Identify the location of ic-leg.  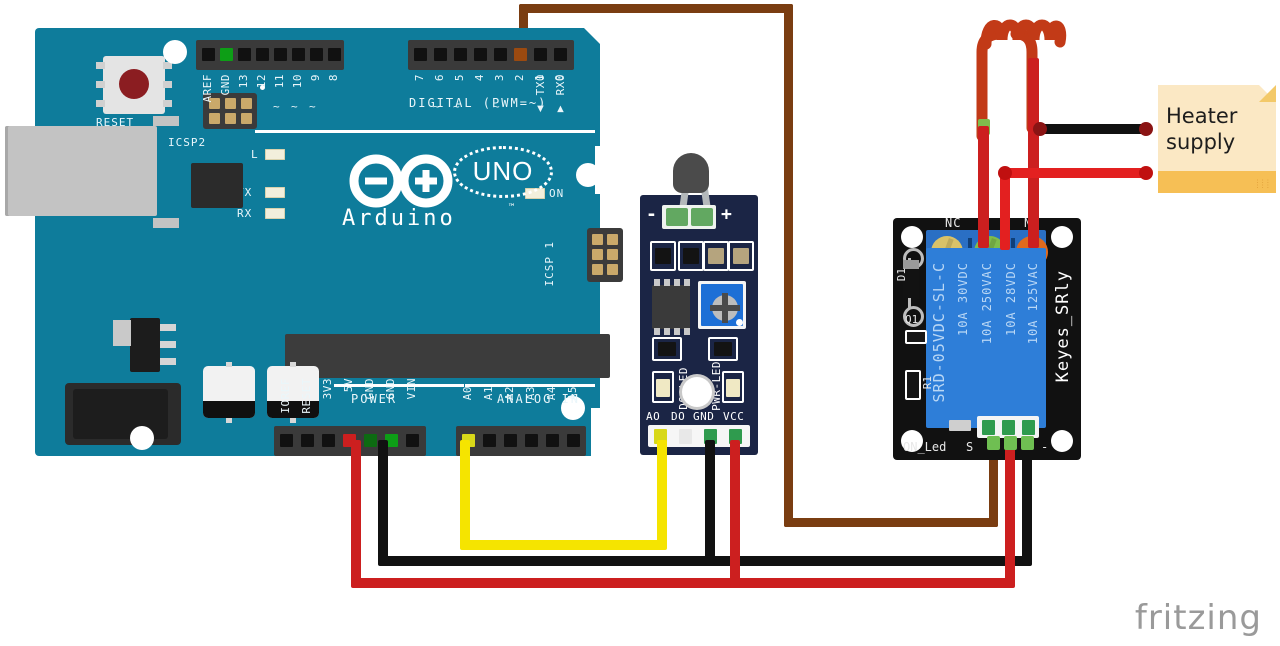
(677, 331).